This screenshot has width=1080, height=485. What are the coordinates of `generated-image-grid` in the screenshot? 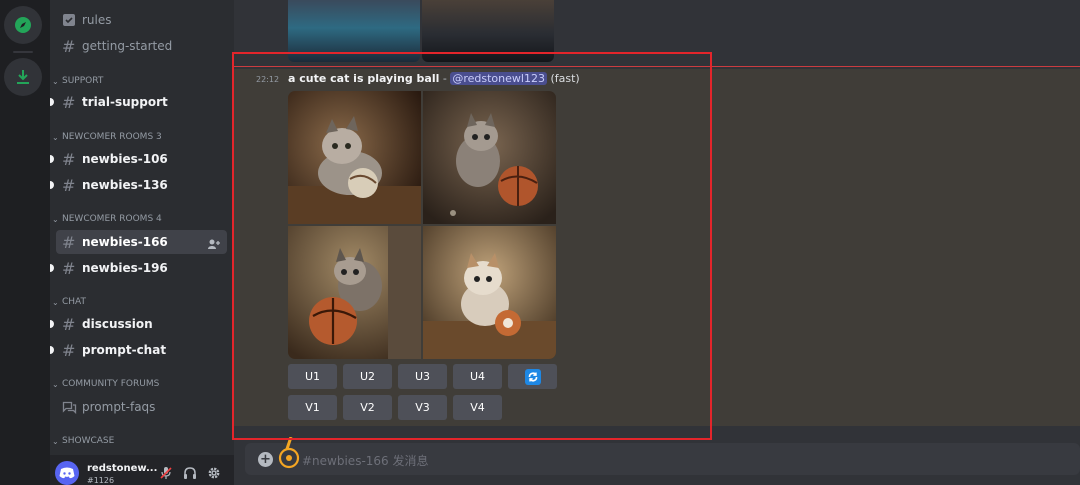 It's located at (422, 225).